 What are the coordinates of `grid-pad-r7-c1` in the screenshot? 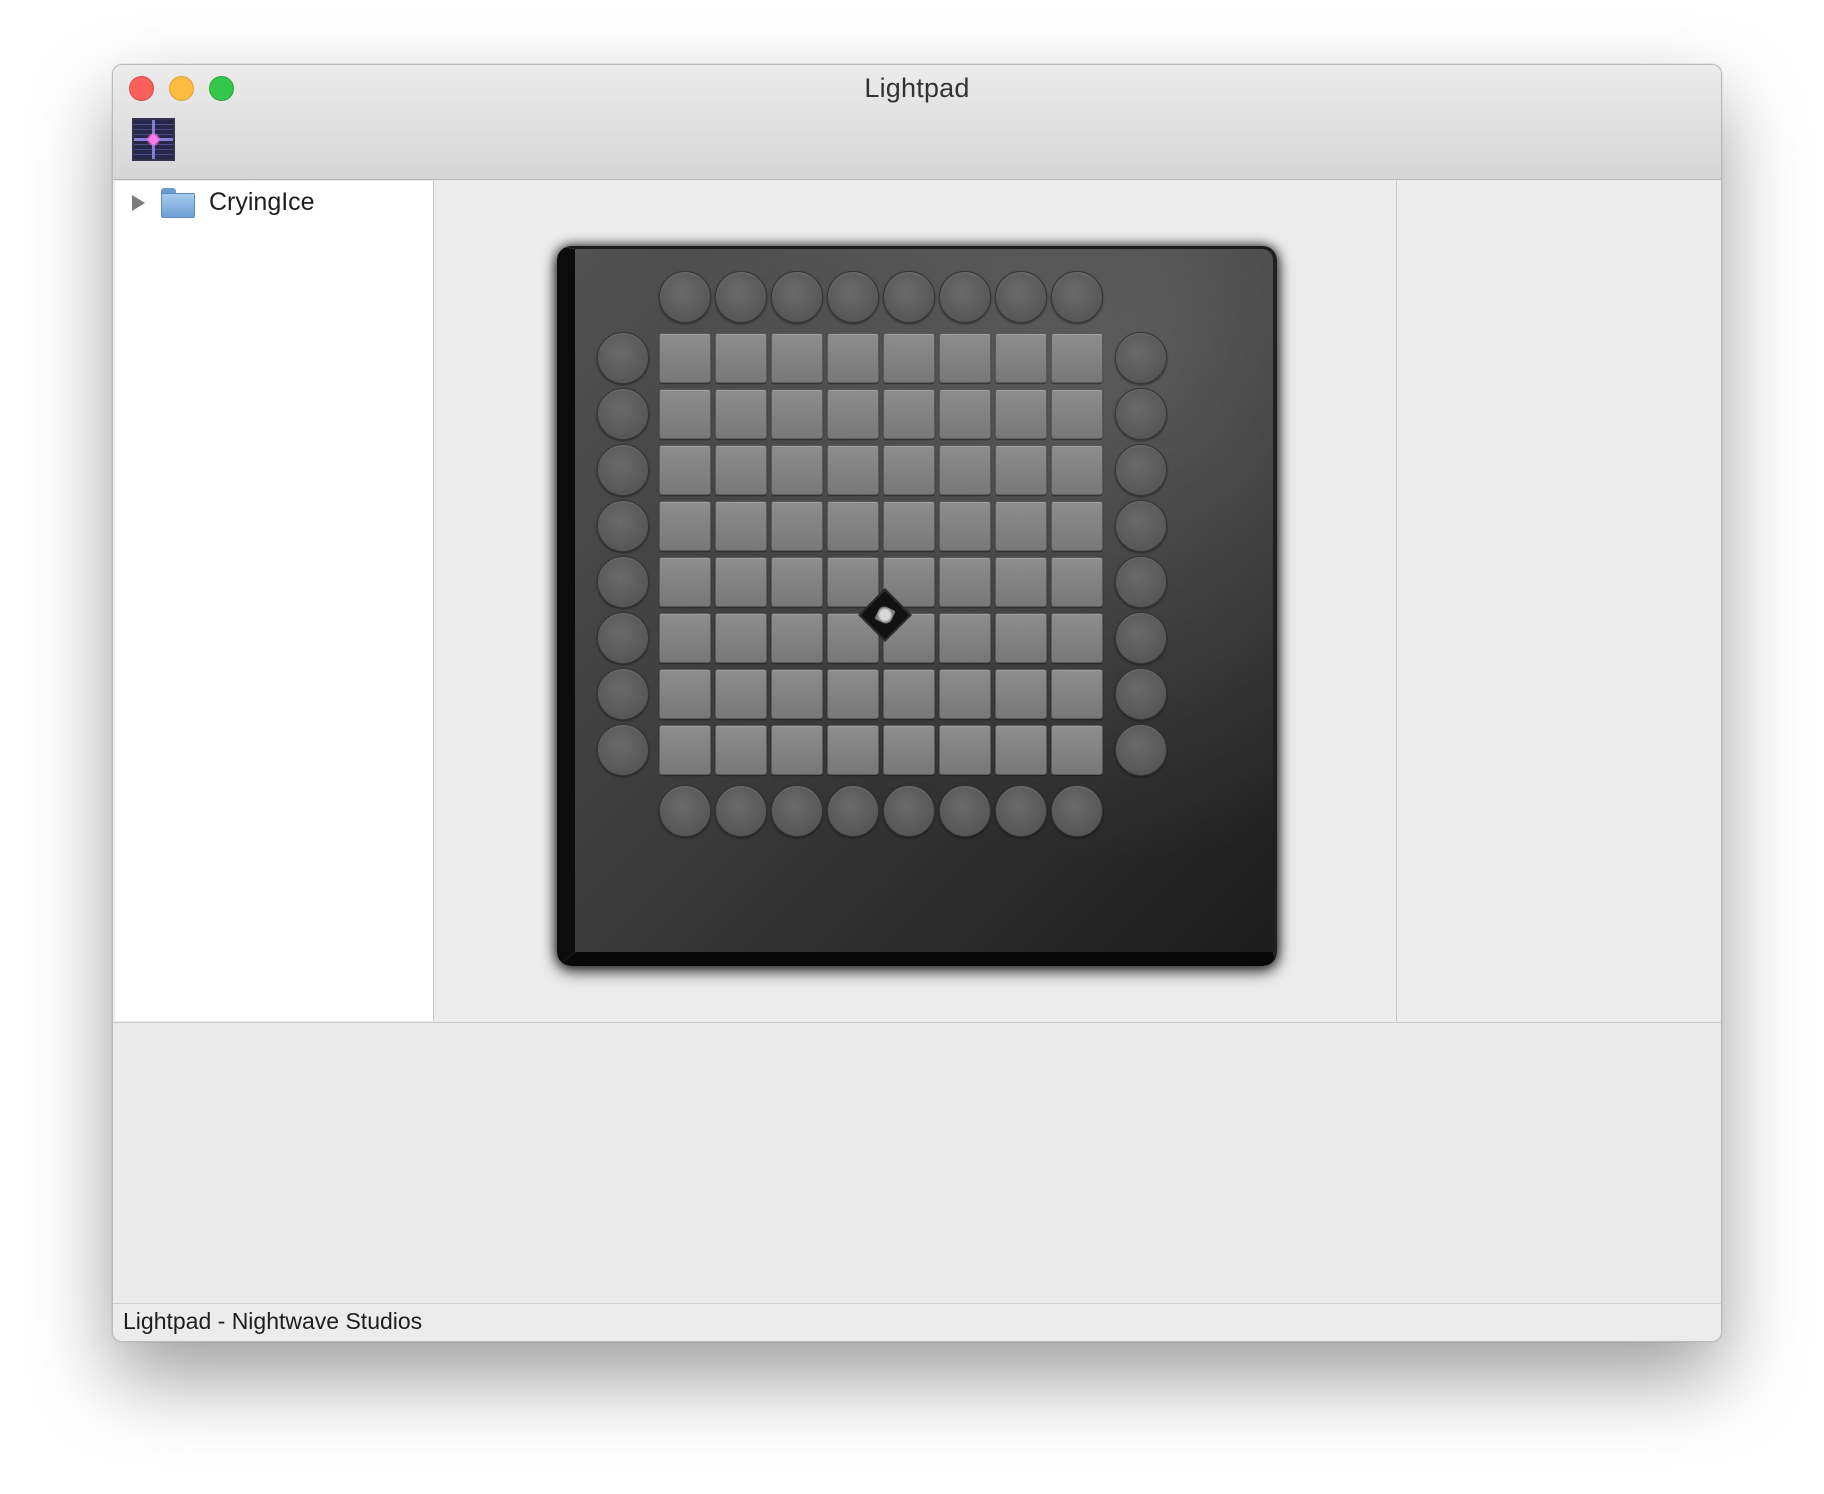 It's located at (685, 694).